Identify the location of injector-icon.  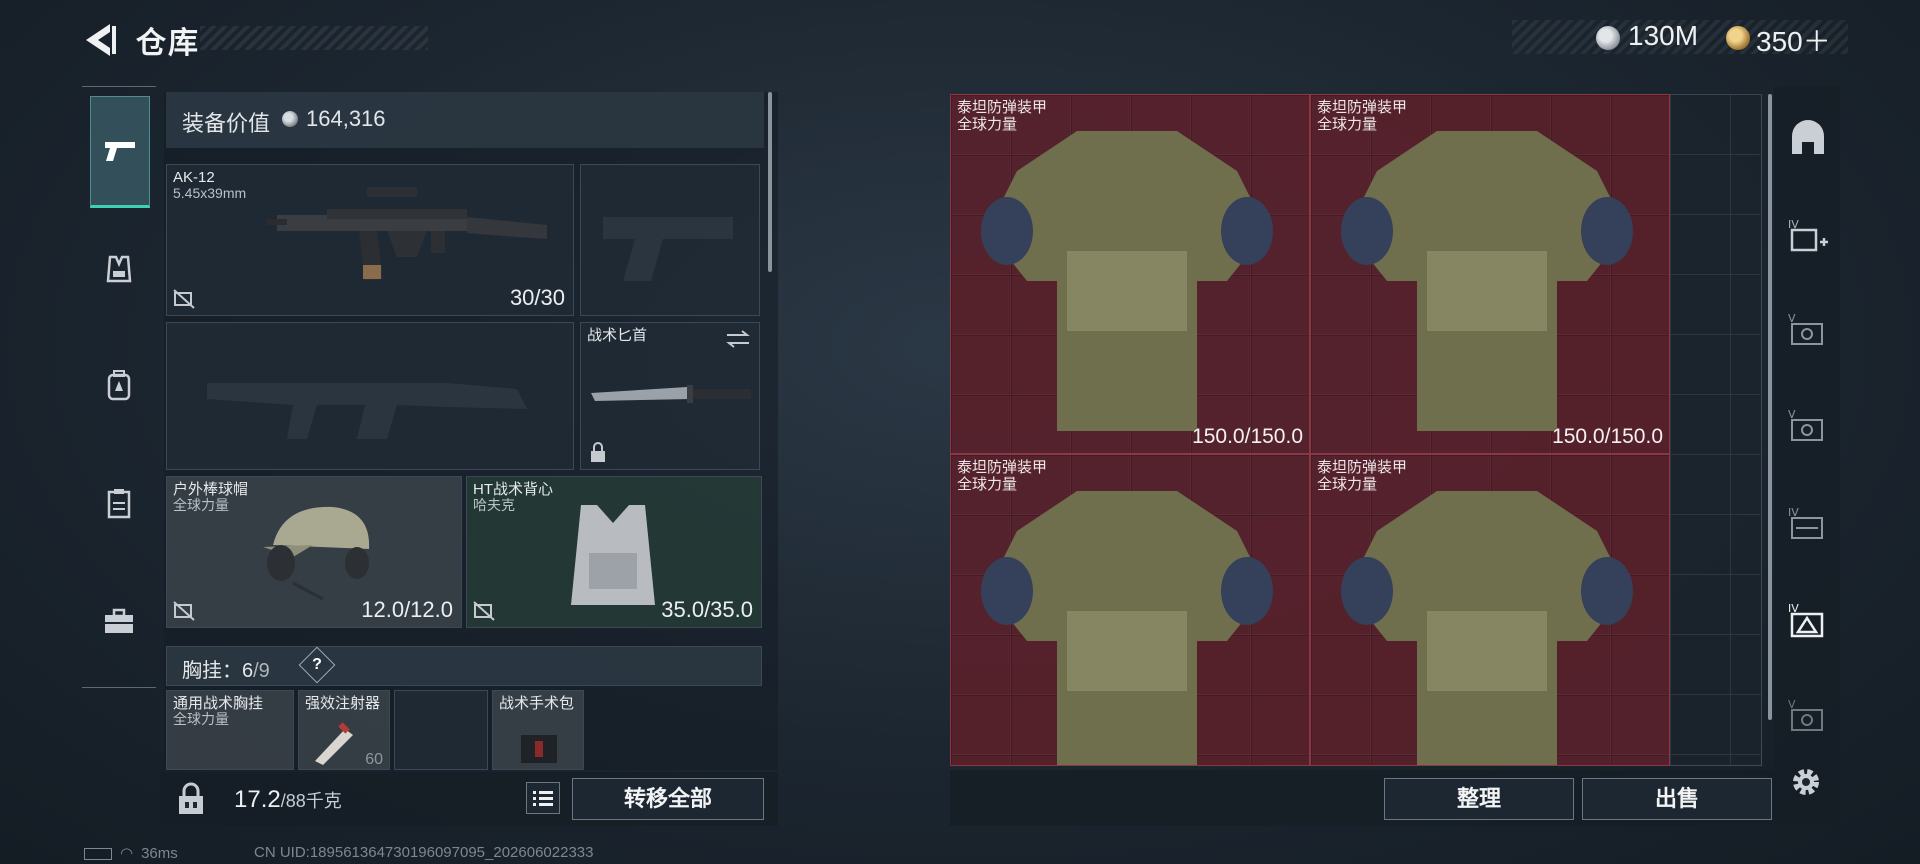
(334, 743).